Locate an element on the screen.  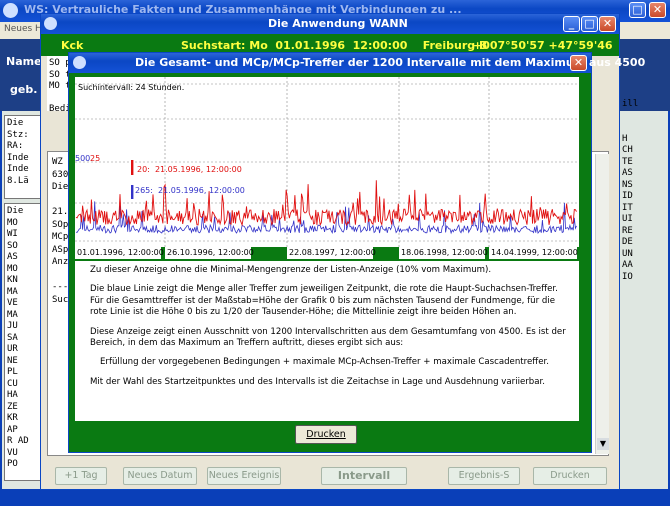
back-left-line: Stz: is located at coordinates (18, 134).